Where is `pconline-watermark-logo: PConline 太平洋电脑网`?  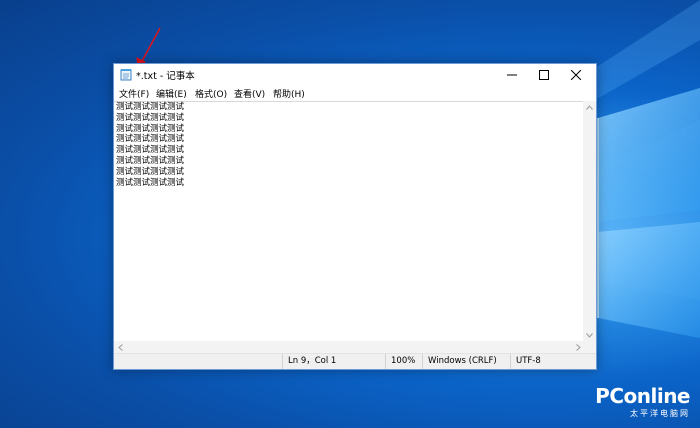
pconline-watermark-logo: PConline 太平洋电脑网 is located at coordinates (642, 401).